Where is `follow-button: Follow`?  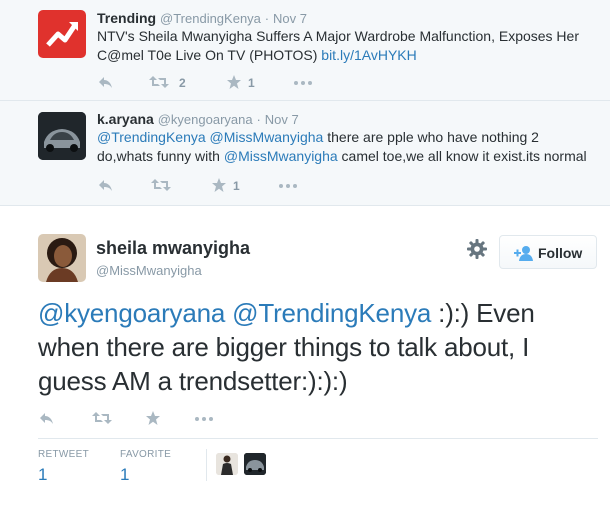 follow-button: Follow is located at coordinates (548, 252).